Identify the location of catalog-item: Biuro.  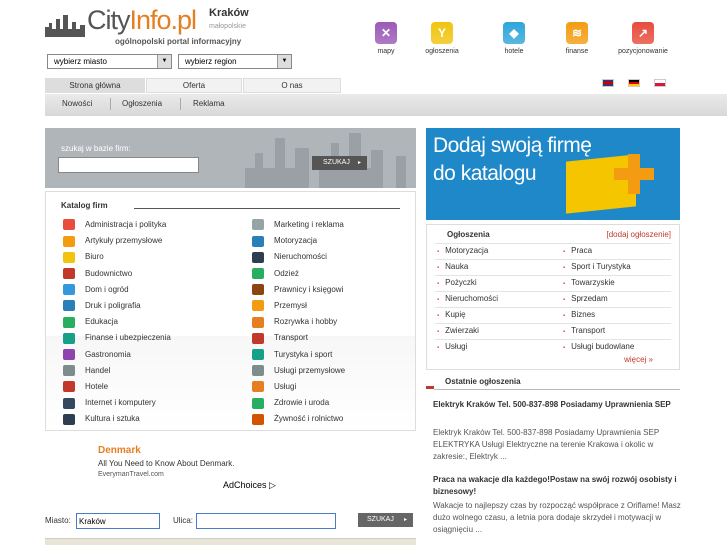
(83, 257).